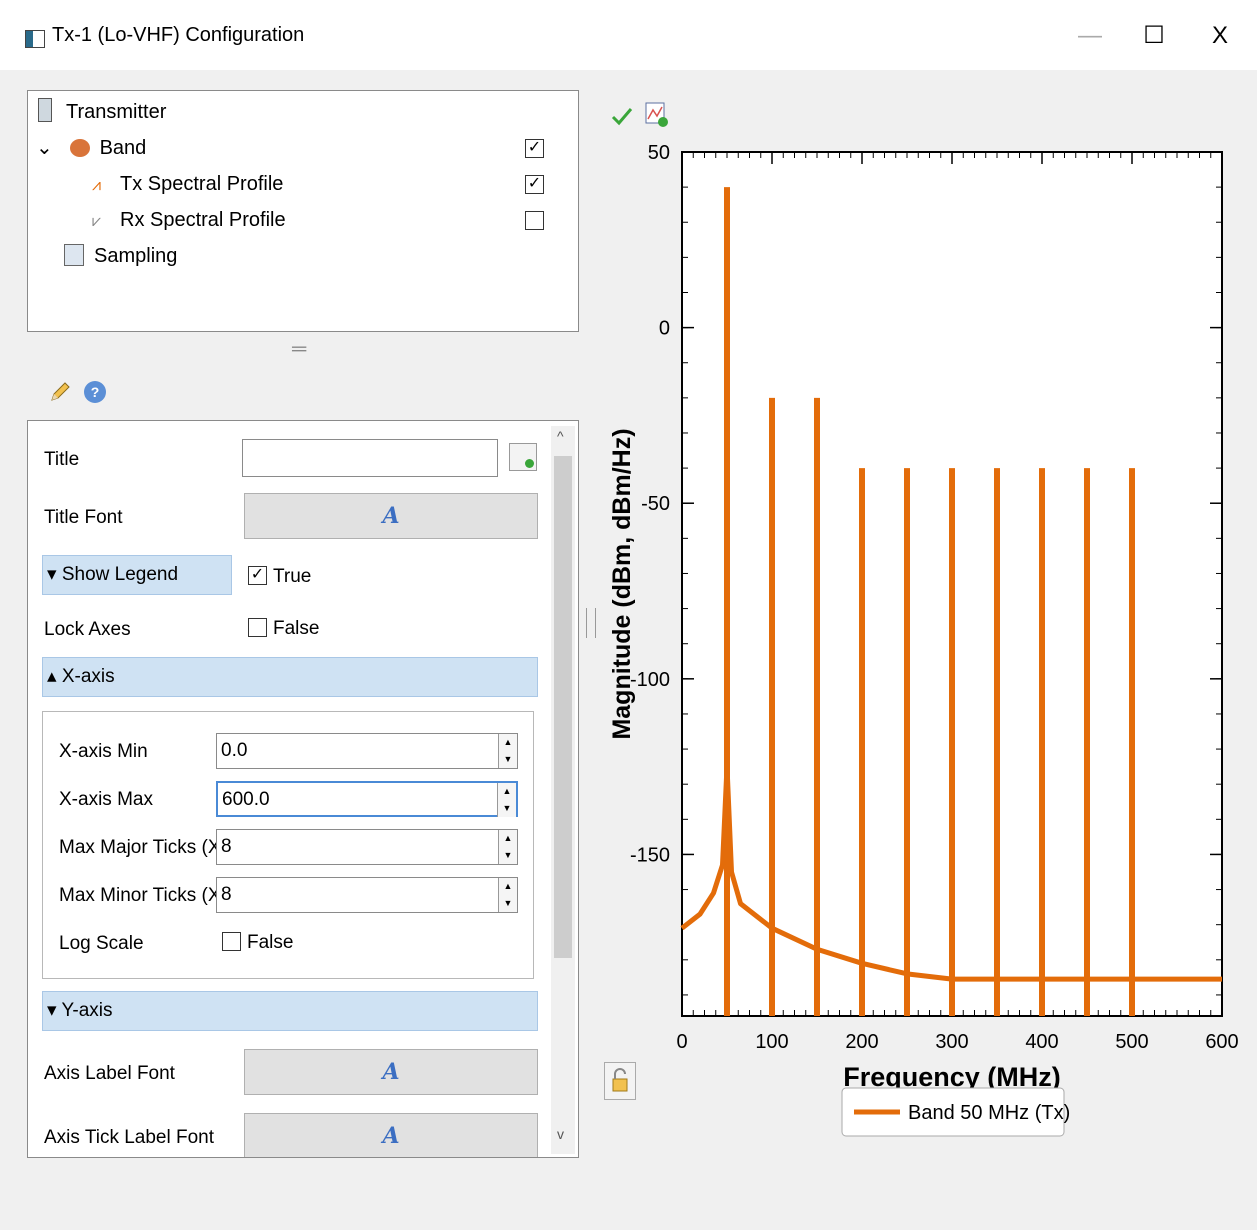 The width and height of the screenshot is (1257, 1230). What do you see at coordinates (103, 751) in the screenshot?
I see `x-axis-min-label: X-axis Min` at bounding box center [103, 751].